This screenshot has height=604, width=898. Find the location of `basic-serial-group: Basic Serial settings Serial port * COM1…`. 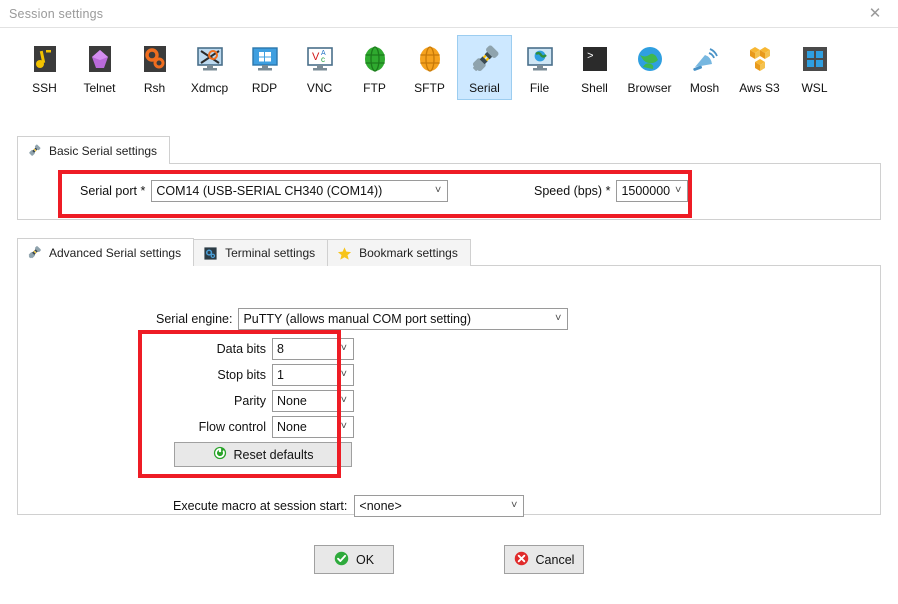

basic-serial-group: Basic Serial settings Serial port * COM1… is located at coordinates (449, 178).